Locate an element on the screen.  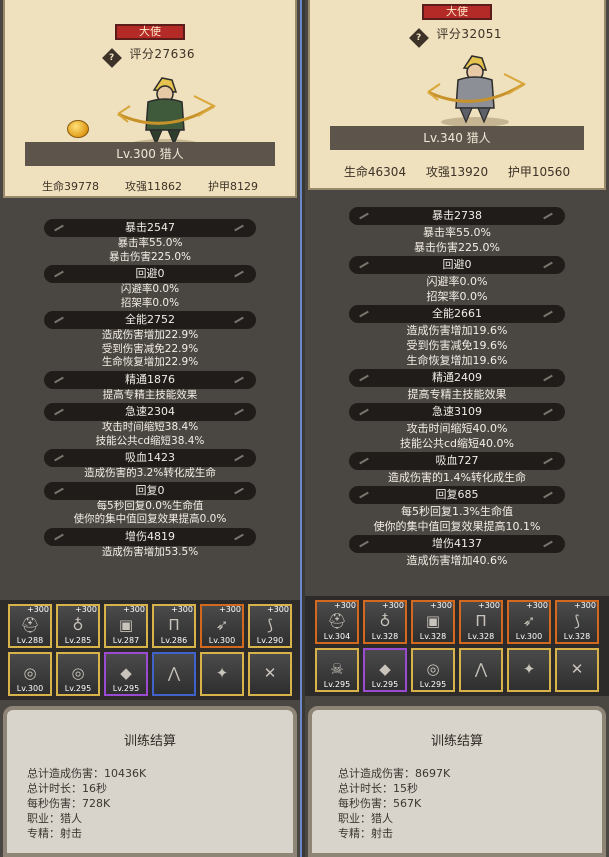
total-damage: 总计造成伤害：10436K is located at coordinates (87, 773).